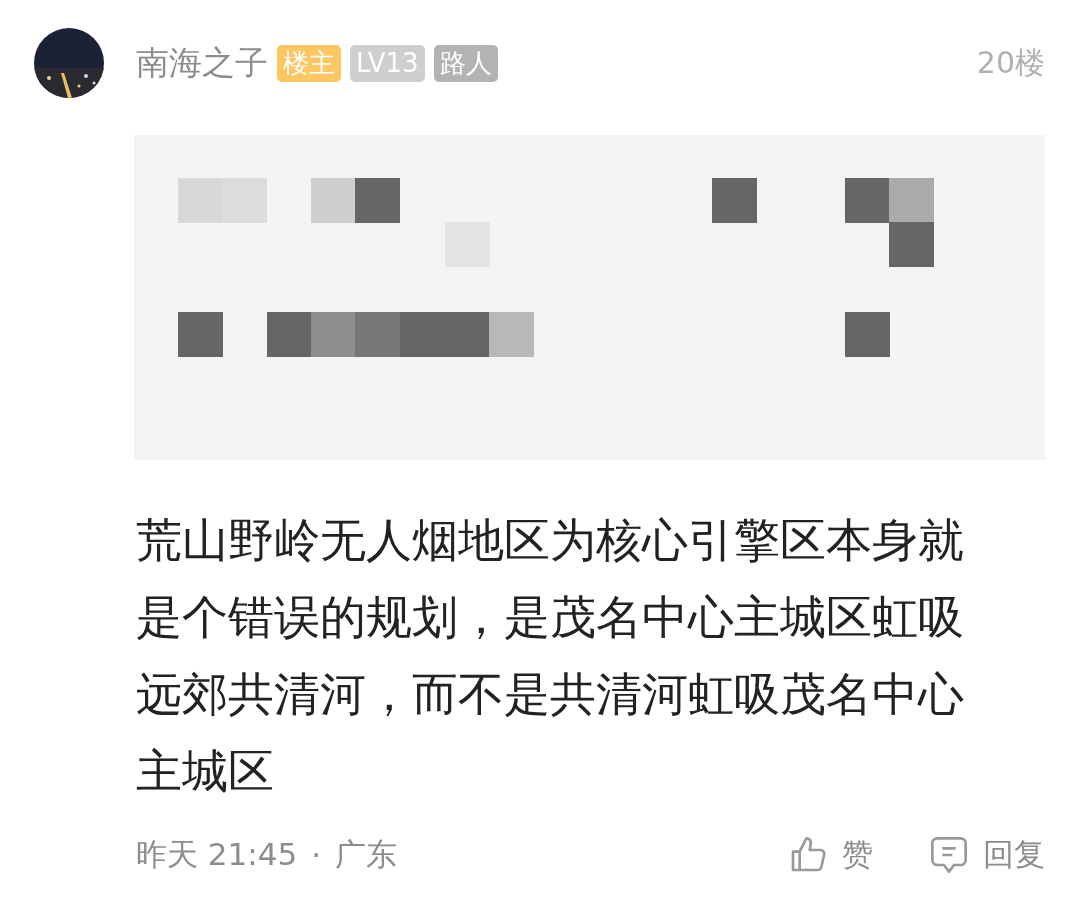 The image size is (1080, 903). What do you see at coordinates (465, 63) in the screenshot?
I see `user-tag: 路人` at bounding box center [465, 63].